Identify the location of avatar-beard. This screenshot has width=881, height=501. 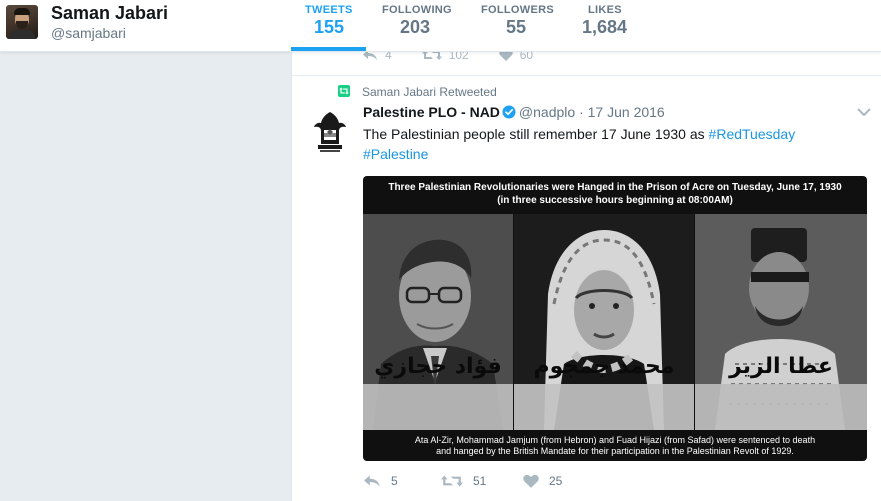
(22, 25).